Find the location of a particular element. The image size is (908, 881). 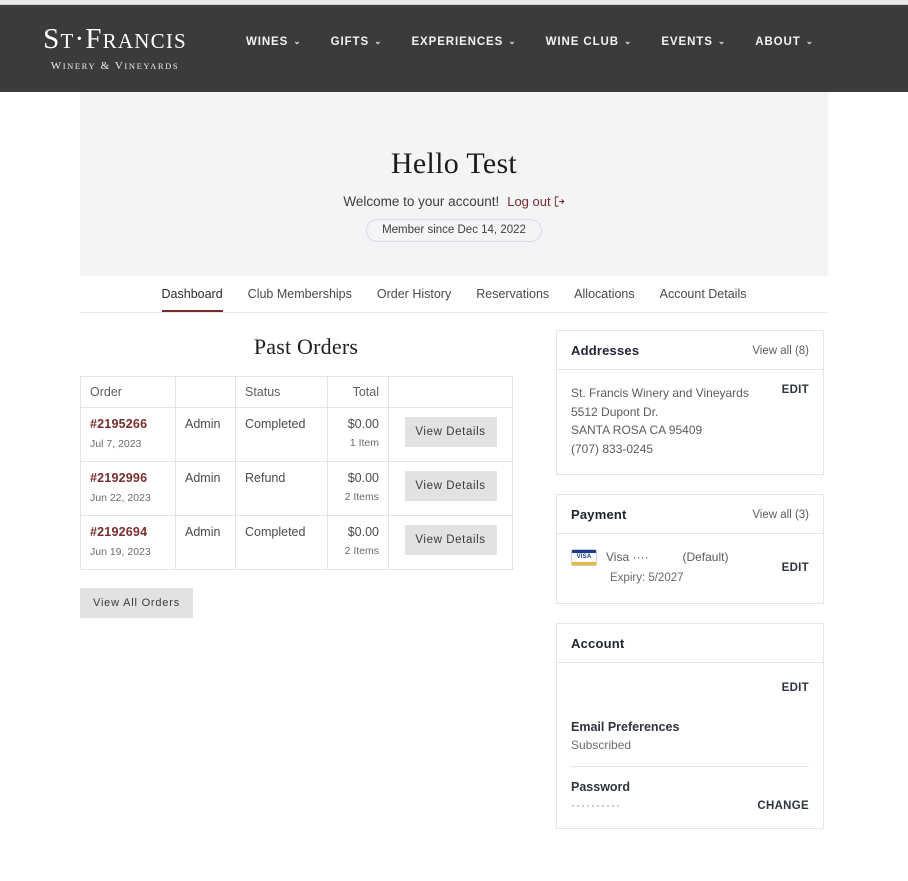

logo-wordmark: ST·FRANCIS is located at coordinates (115, 39).